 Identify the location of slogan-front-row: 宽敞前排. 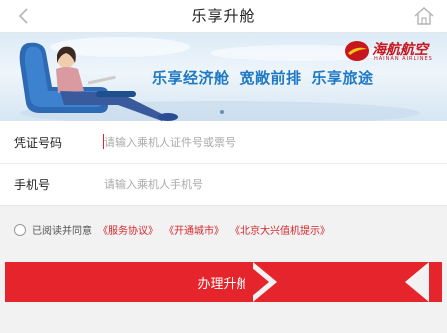
(270, 78).